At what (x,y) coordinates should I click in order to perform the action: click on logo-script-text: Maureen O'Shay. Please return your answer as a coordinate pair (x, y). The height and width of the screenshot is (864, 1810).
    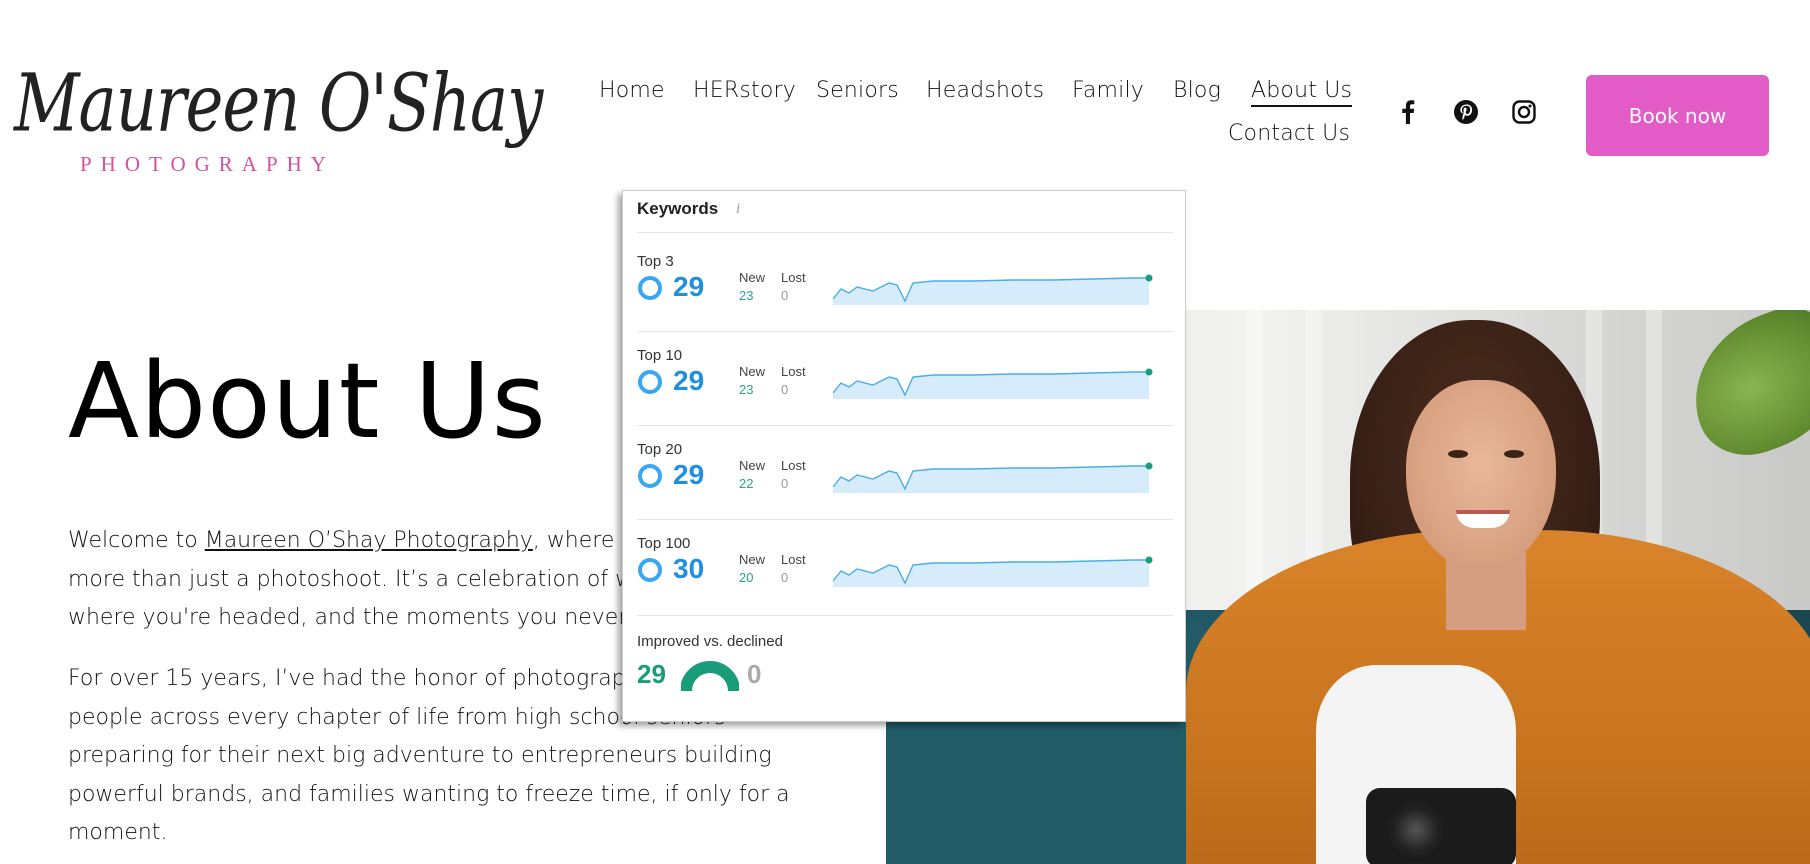
    Looking at the image, I should click on (278, 104).